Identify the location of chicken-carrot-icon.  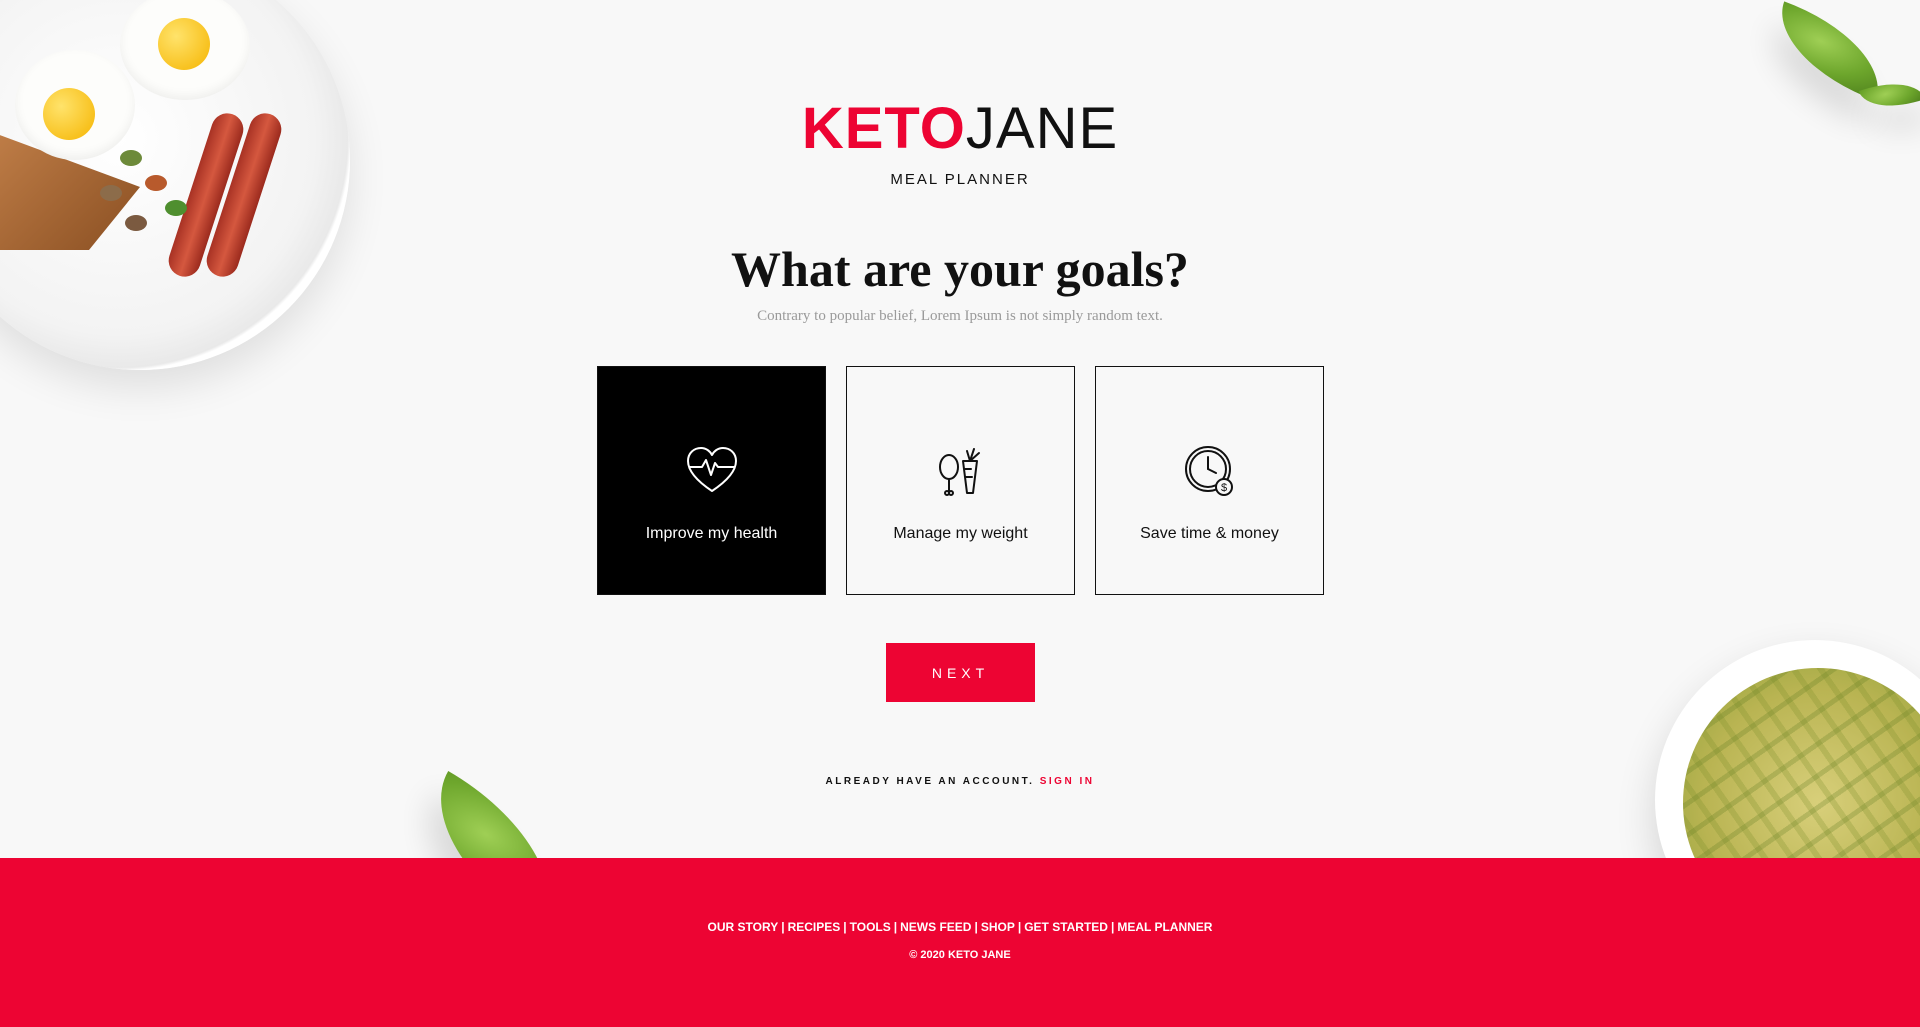
(961, 471).